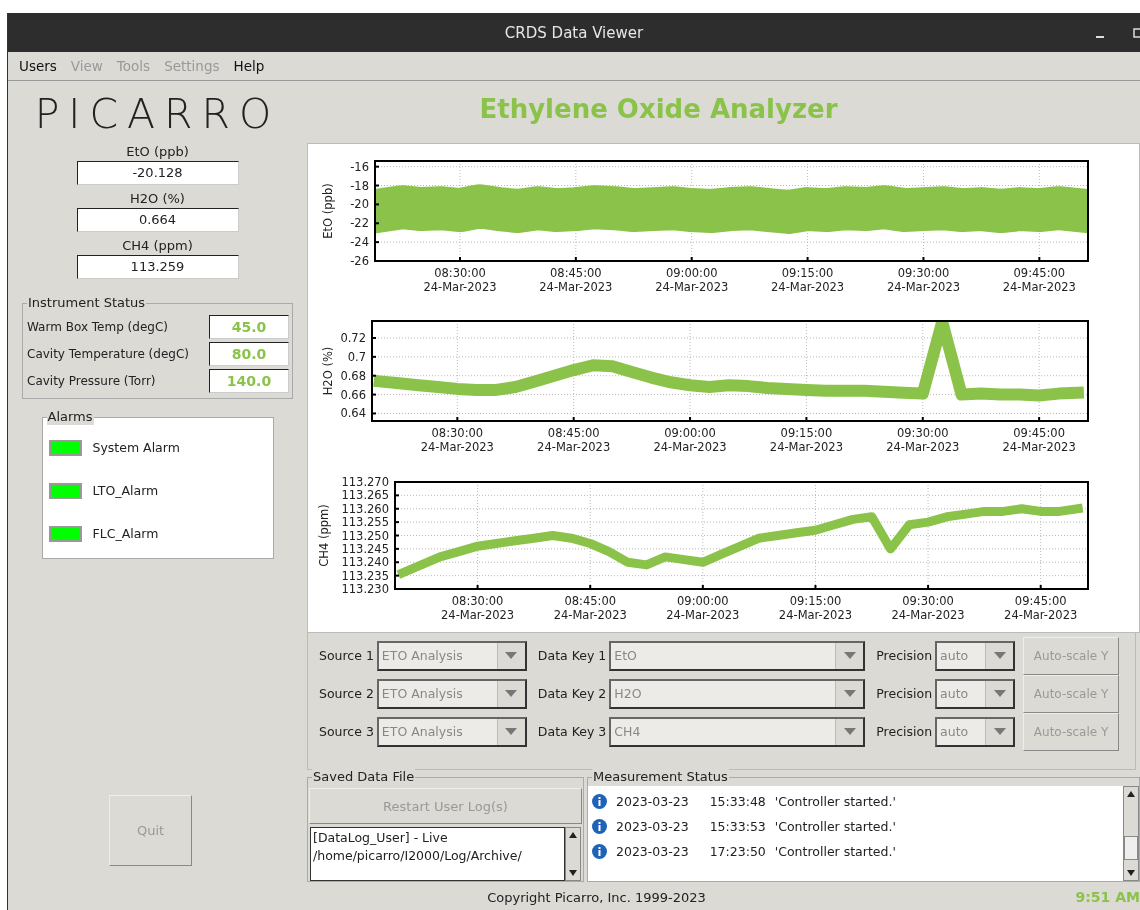 The image size is (1140, 910). I want to click on tick-label: 113.235, so click(365, 575).